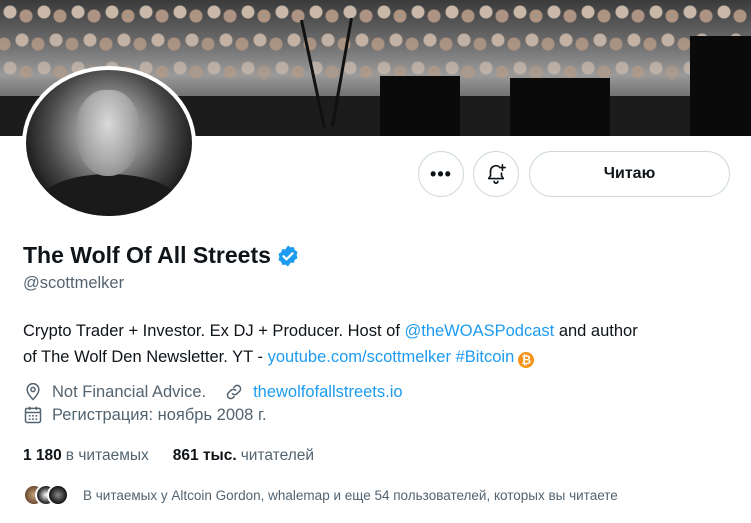 Image resolution: width=751 pixels, height=523 pixels. I want to click on profile-name-row: The Wolf Of All Streets, so click(161, 255).